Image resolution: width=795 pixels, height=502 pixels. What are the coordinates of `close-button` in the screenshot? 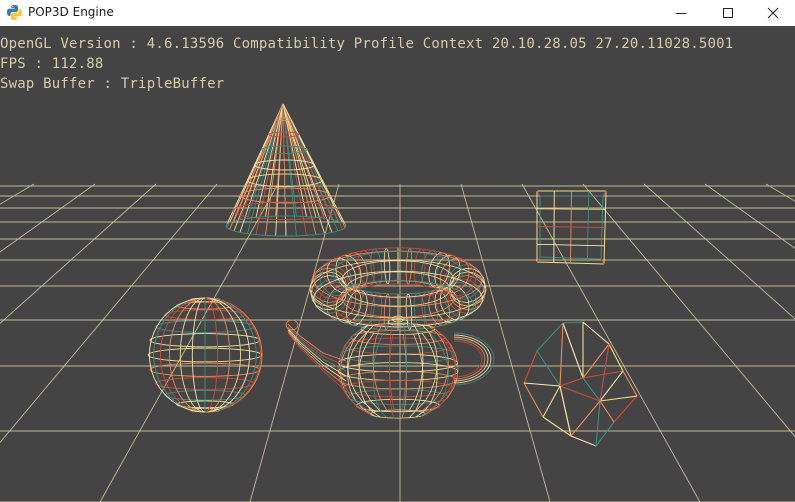 It's located at (772, 13).